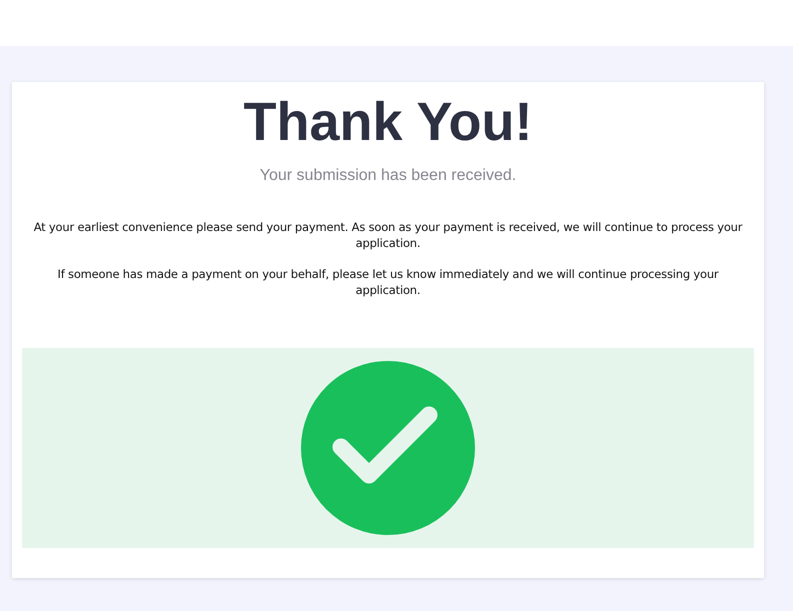  Describe the element at coordinates (388, 176) in the screenshot. I see `subtitle: Your submission has been received.` at that location.